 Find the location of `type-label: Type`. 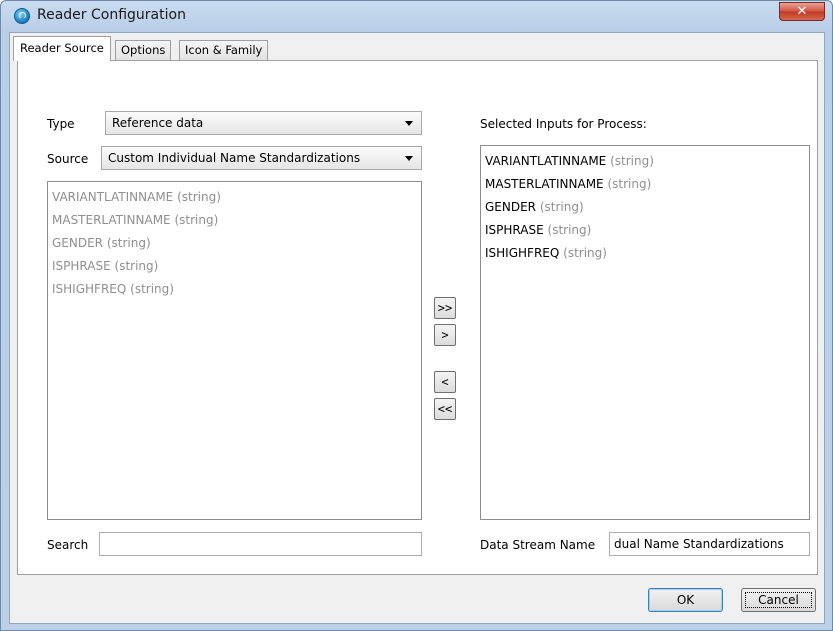

type-label: Type is located at coordinates (61, 124).